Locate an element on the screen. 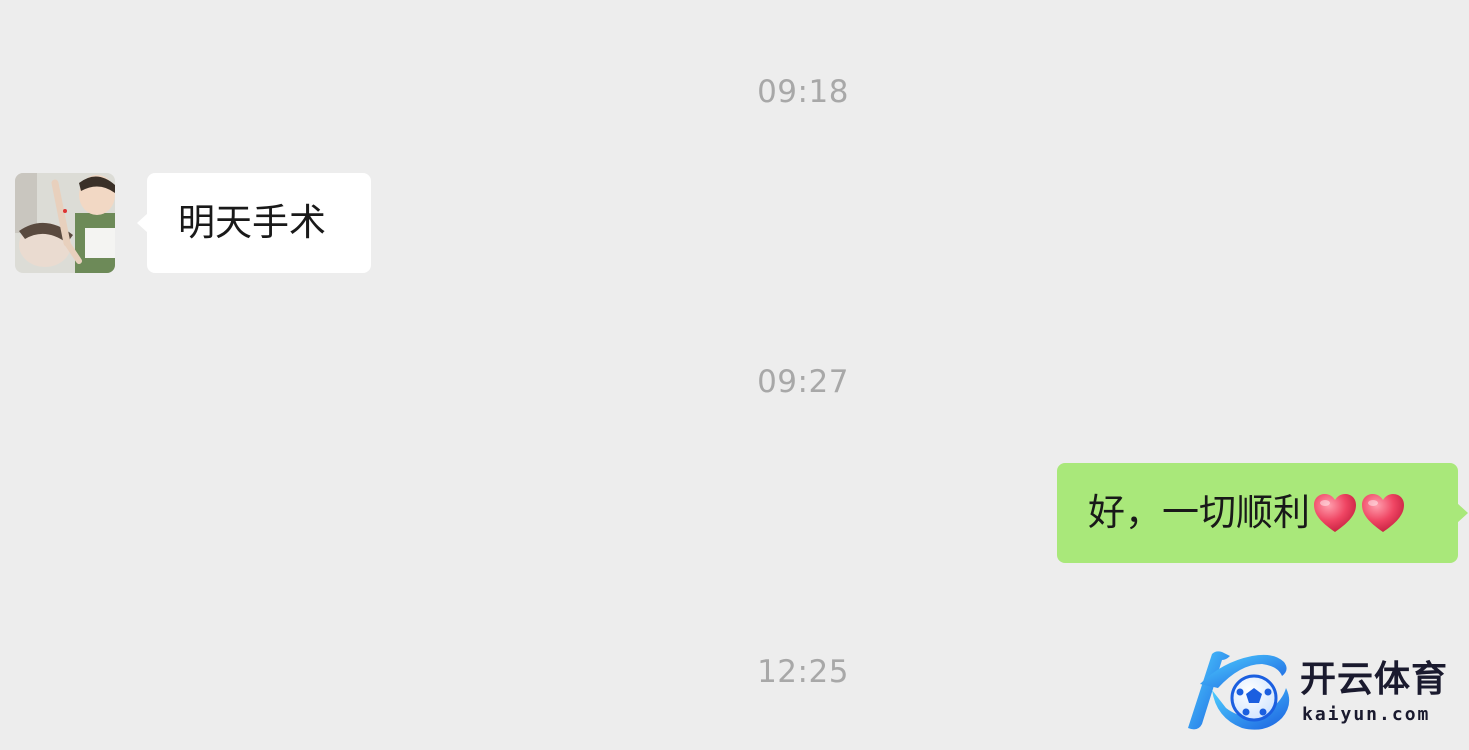 The image size is (1469, 750). avatar-photo-icon is located at coordinates (65, 223).